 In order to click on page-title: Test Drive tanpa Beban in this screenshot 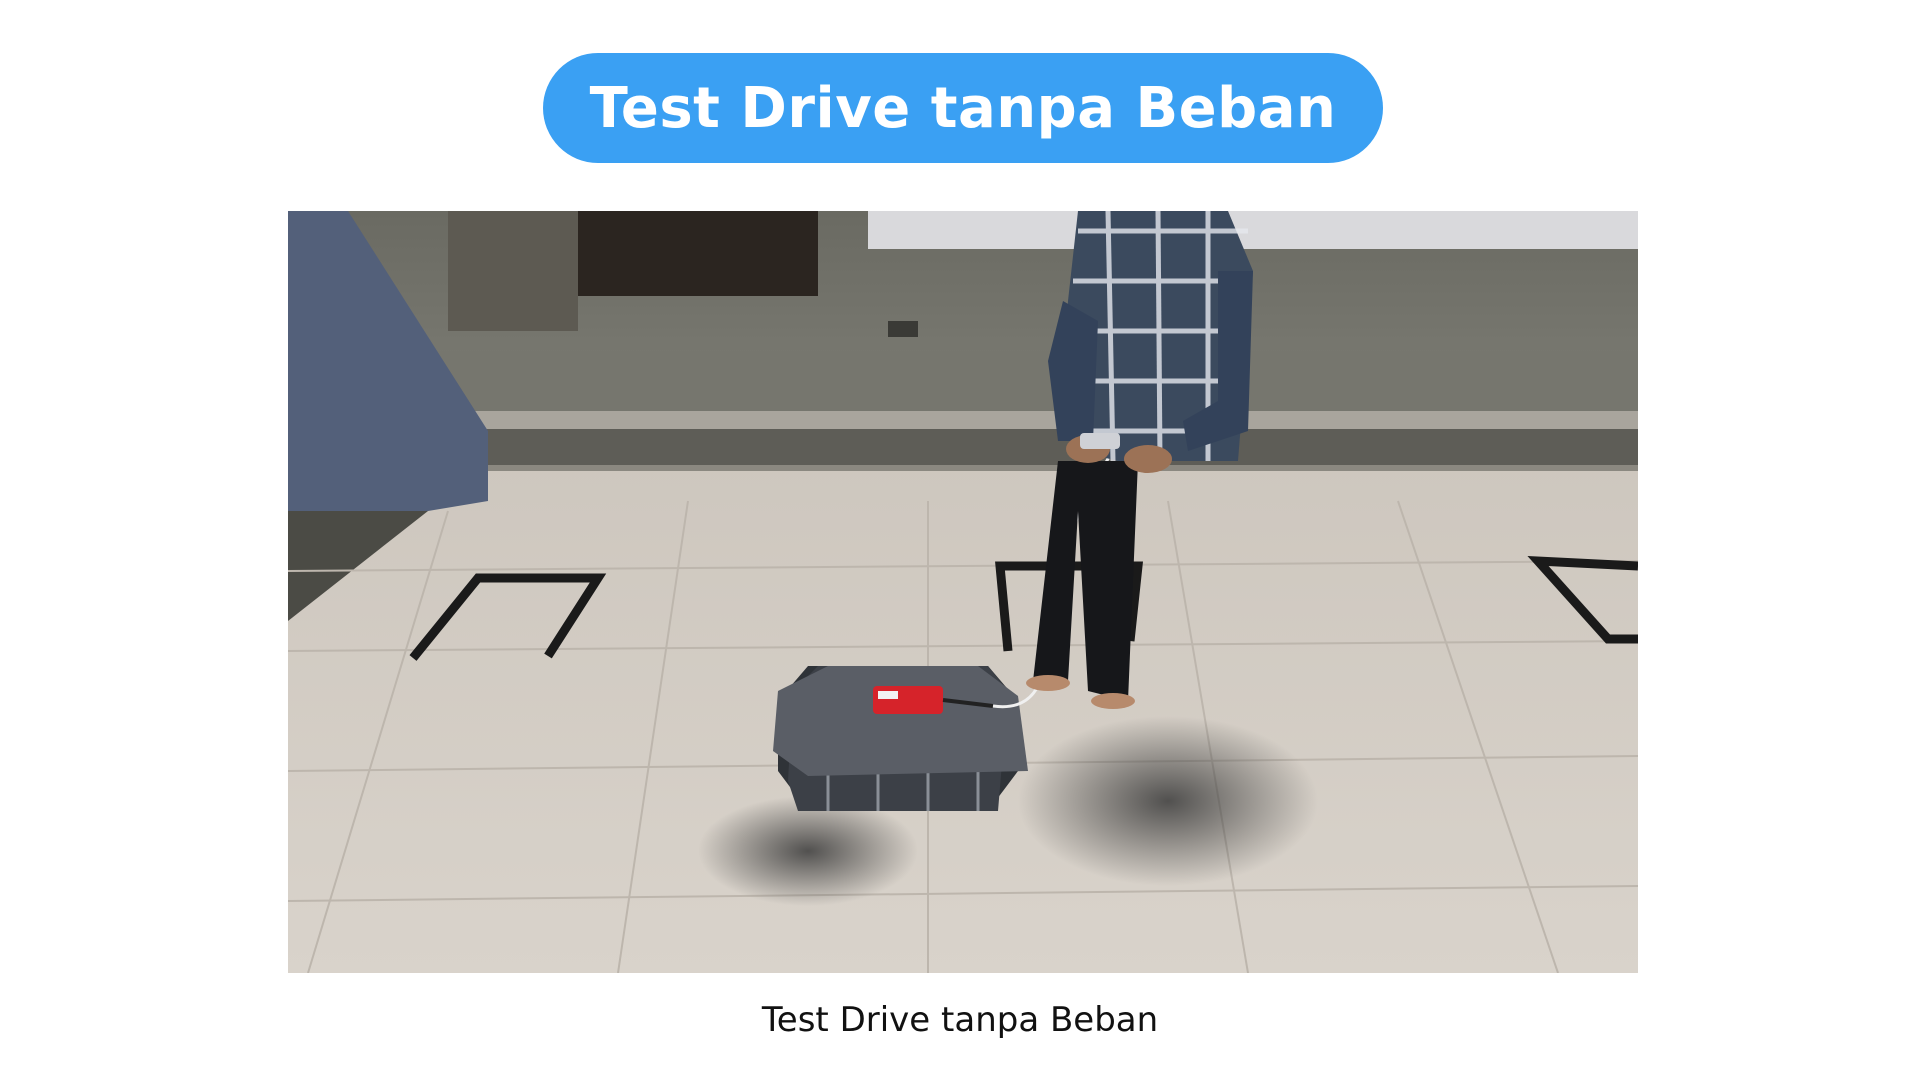, I will do `click(963, 108)`.